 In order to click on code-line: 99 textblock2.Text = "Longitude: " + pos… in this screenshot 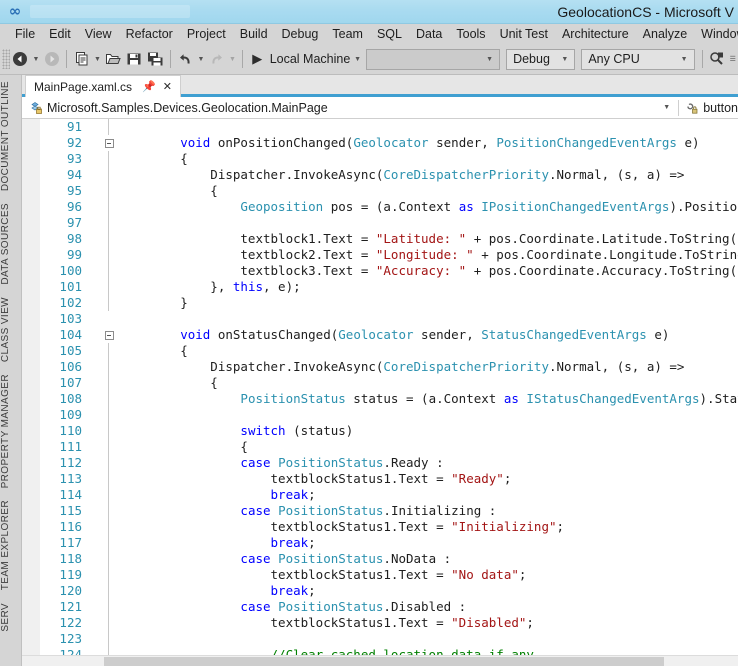, I will do `click(380, 255)`.